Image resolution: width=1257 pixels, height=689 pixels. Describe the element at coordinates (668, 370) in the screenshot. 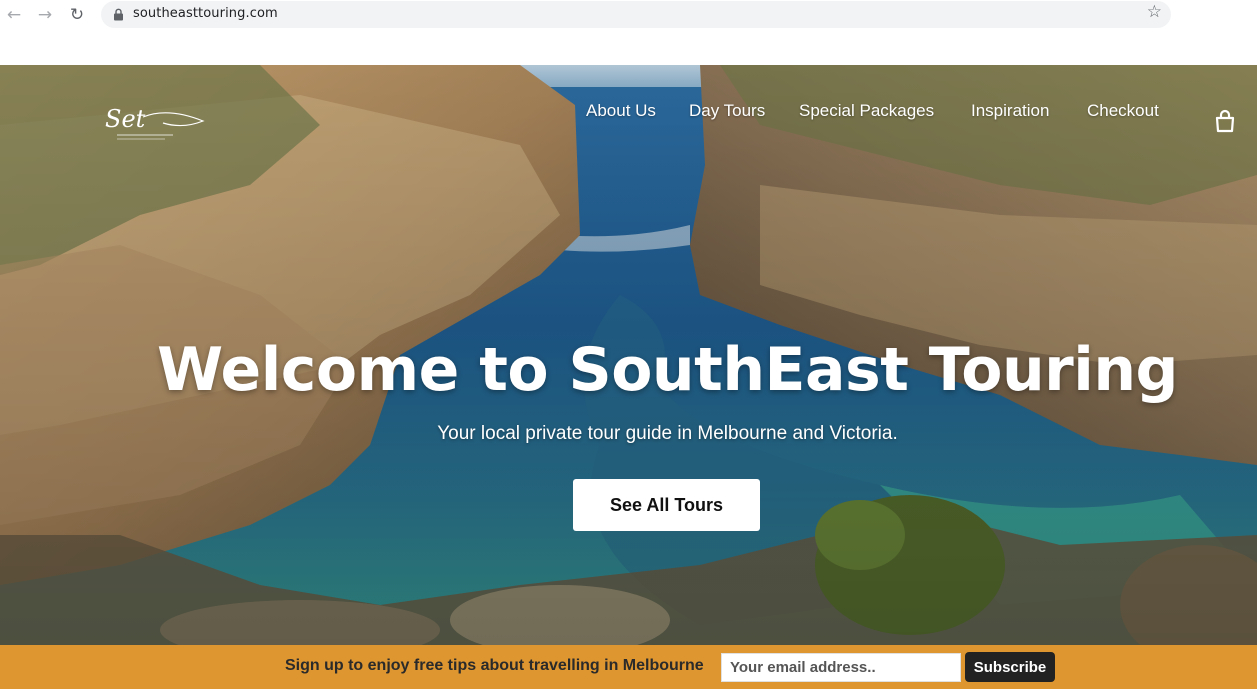

I see `hero-title: Welcome to SouthEast Touring` at that location.